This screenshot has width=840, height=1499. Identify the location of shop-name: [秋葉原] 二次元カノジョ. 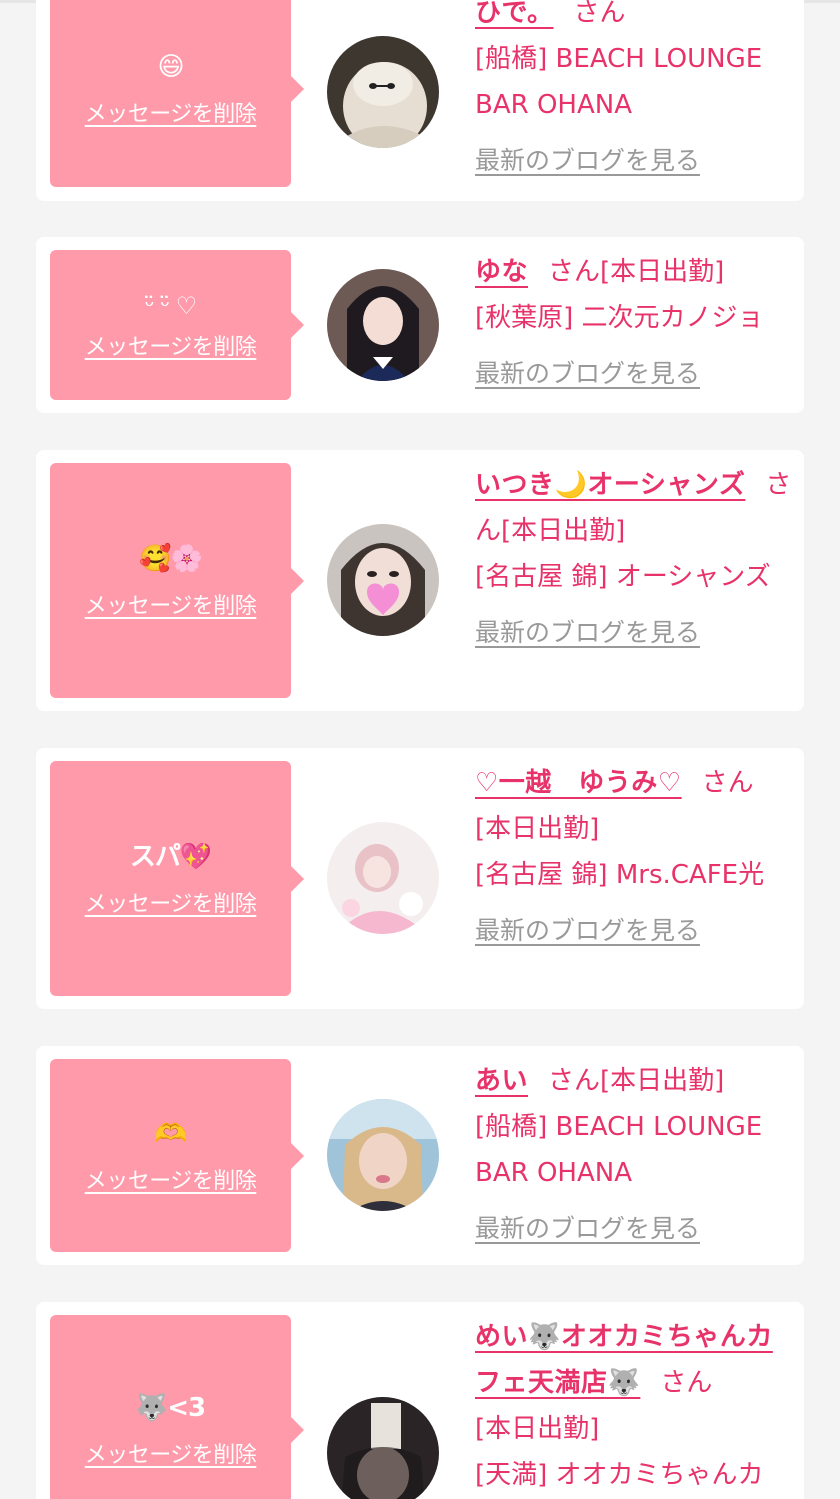
(619, 318).